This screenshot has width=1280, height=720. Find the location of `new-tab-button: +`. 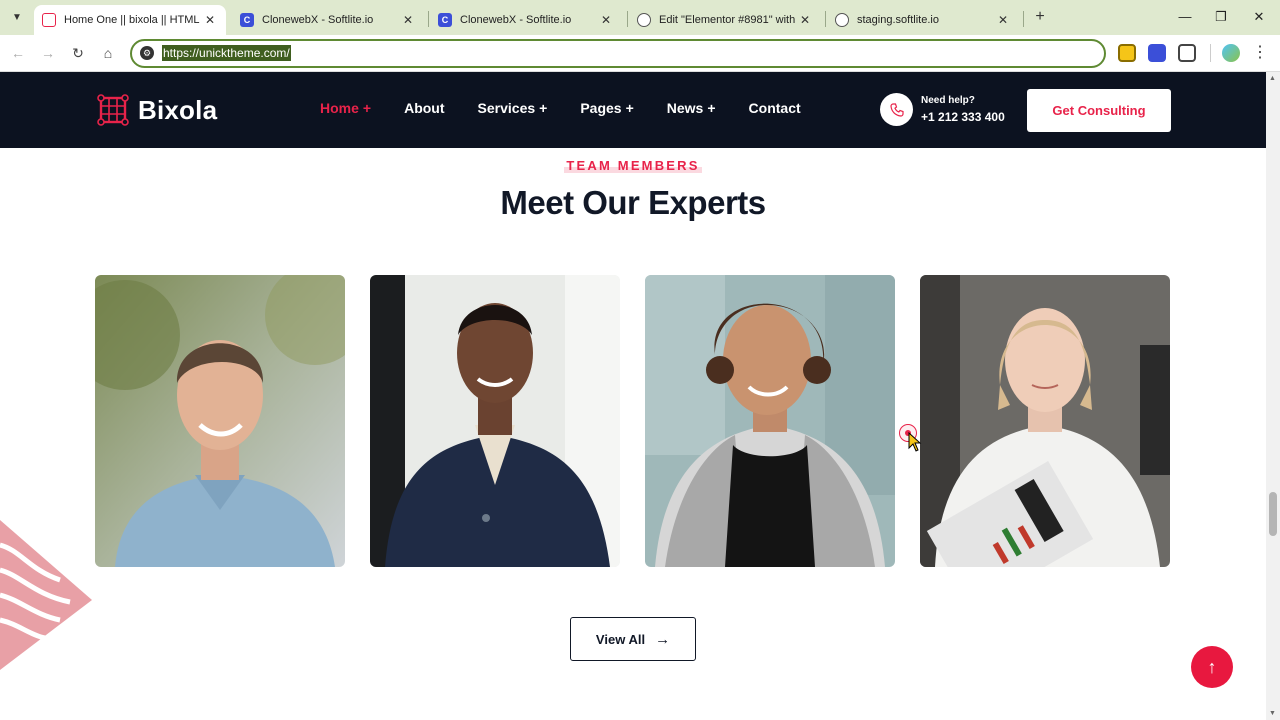

new-tab-button: + is located at coordinates (1040, 17).